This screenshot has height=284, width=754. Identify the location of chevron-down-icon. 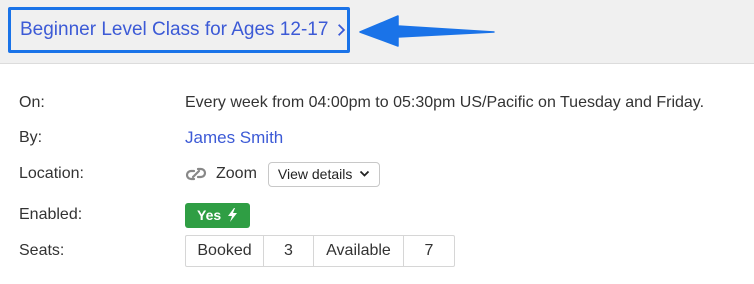
(365, 173).